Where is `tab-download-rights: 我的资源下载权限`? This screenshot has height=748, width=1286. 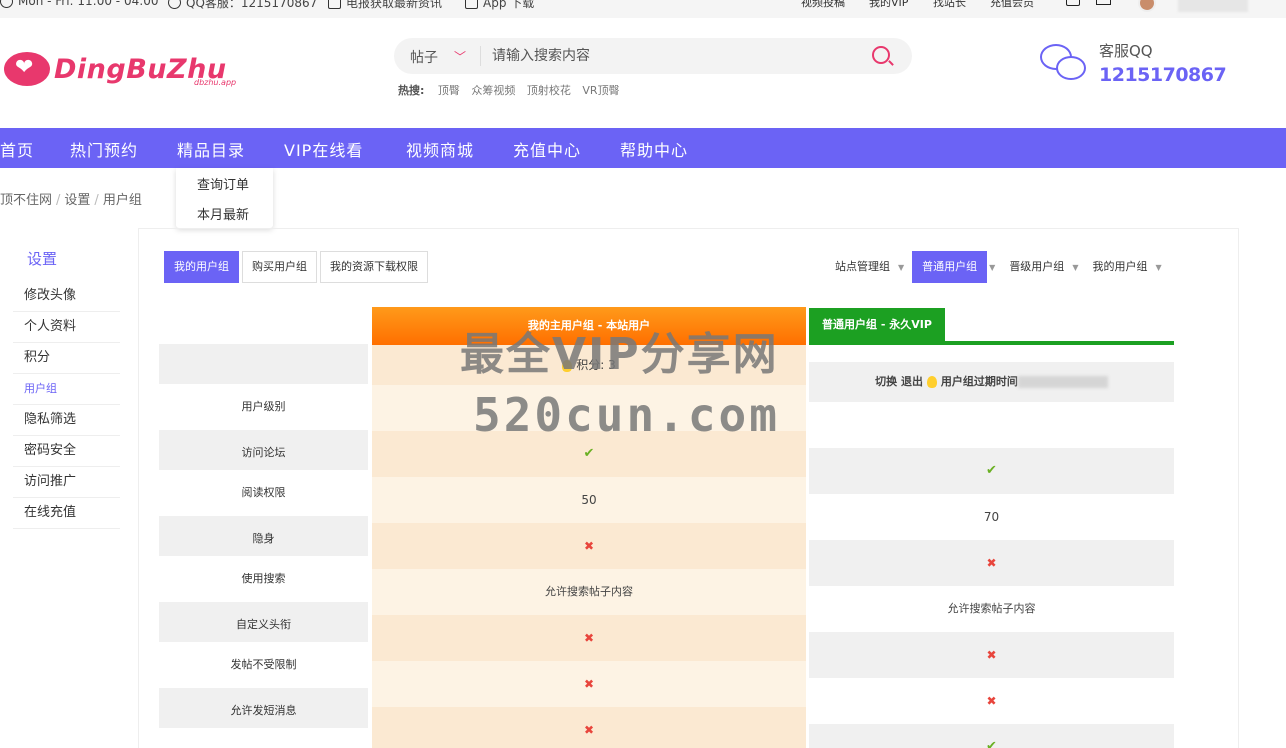
tab-download-rights: 我的资源下载权限 is located at coordinates (374, 267).